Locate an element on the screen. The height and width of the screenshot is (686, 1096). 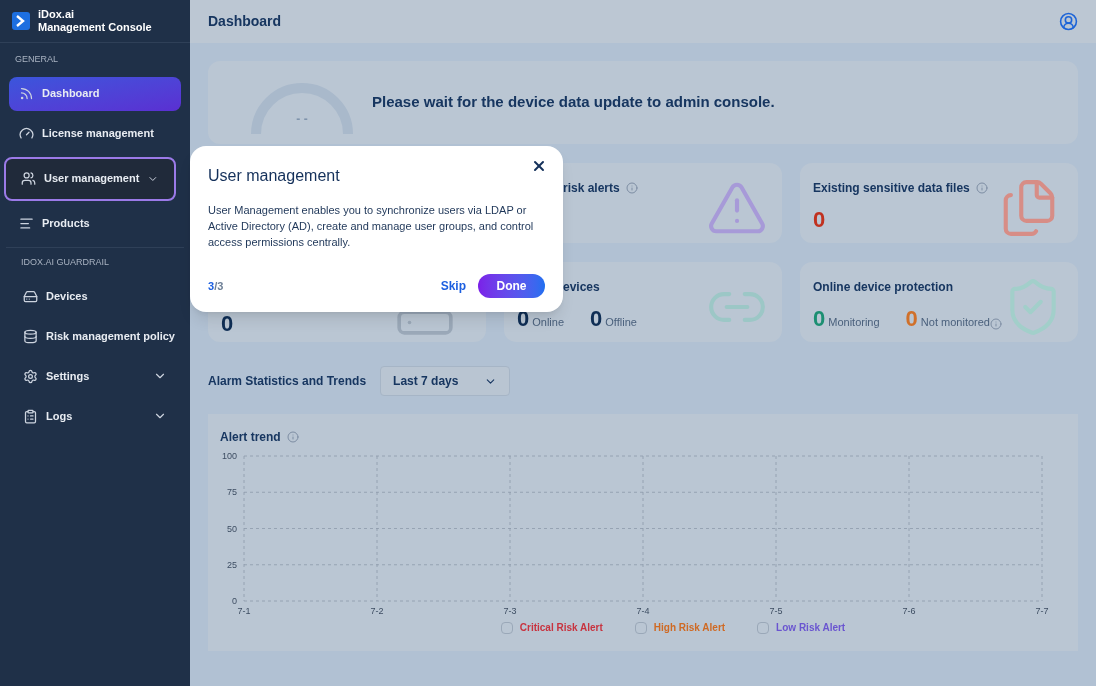
stat-label: Offline is located at coordinates (621, 322).